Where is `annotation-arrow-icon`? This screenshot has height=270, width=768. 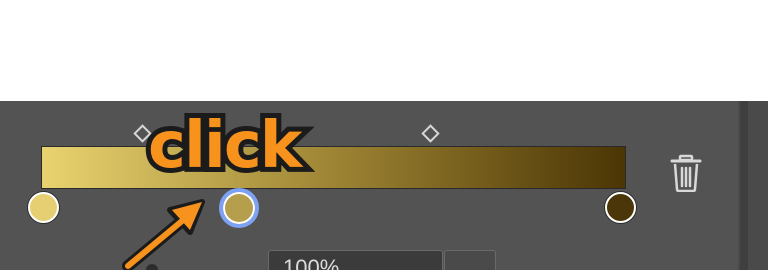
annotation-arrow-icon is located at coordinates (165, 229).